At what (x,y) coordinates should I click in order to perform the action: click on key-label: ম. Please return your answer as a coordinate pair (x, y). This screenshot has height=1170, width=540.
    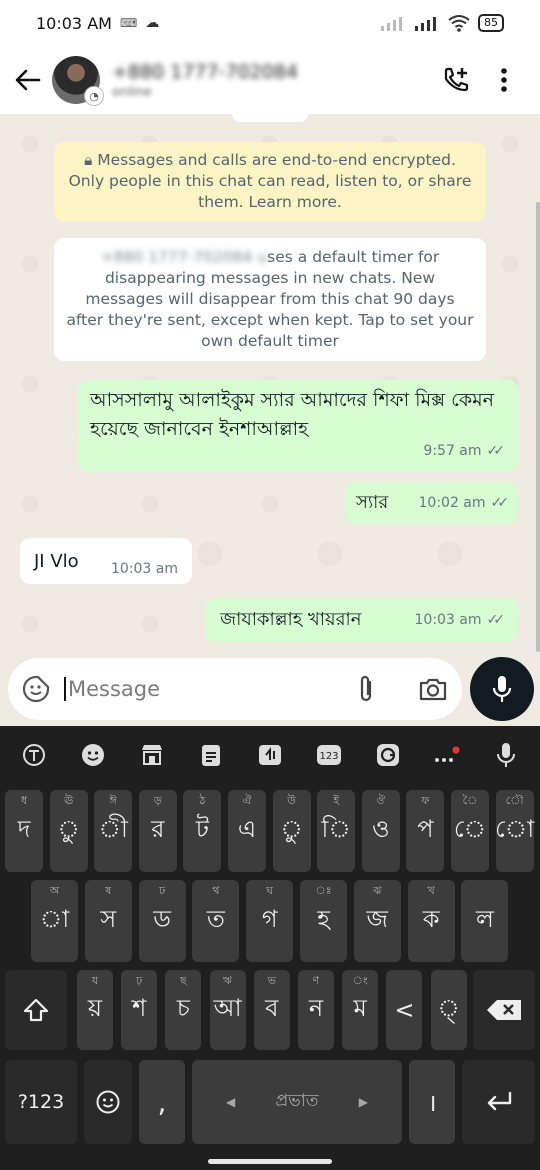
    Looking at the image, I should click on (360, 1008).